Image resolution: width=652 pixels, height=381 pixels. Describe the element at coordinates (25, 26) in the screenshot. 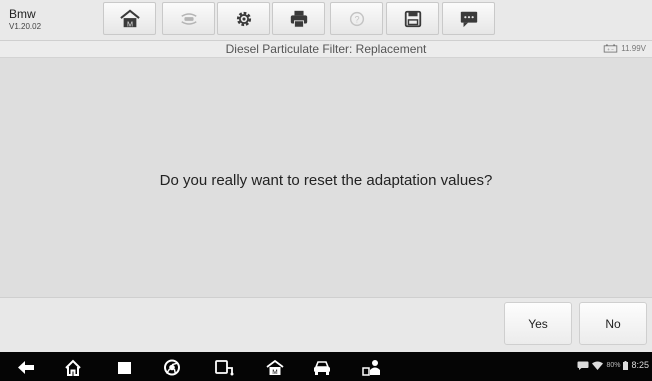

I see `software-version: V1.20.02` at that location.